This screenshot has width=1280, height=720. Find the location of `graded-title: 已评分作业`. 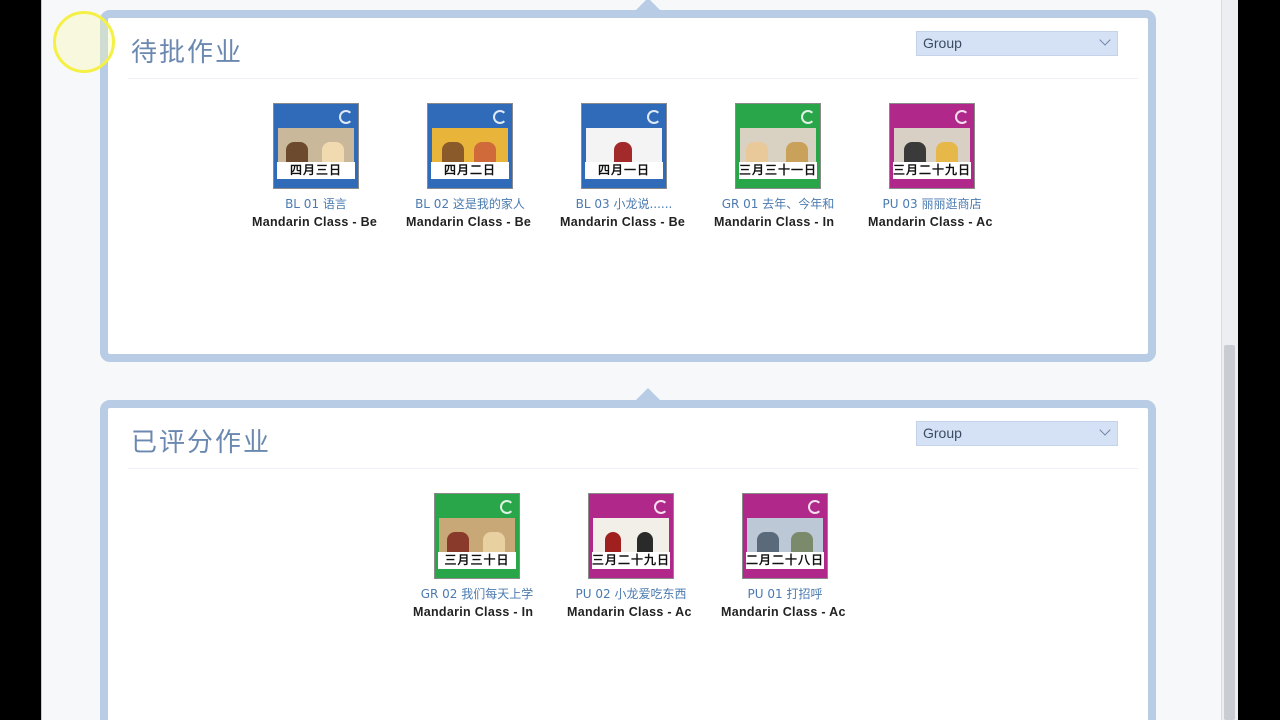

graded-title: 已评分作业 is located at coordinates (201, 443).